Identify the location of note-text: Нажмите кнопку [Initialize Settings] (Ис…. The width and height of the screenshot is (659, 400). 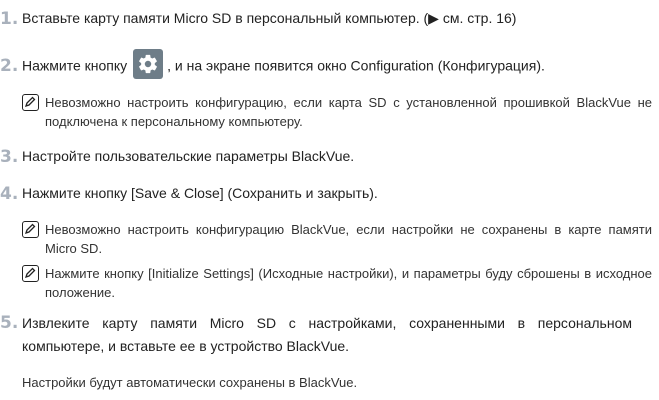
(348, 283).